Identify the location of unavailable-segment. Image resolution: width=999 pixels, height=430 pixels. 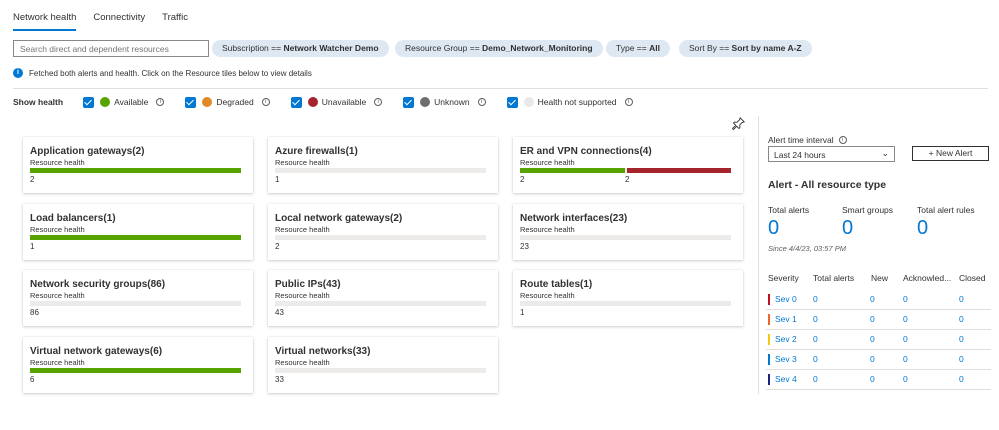
(678, 170).